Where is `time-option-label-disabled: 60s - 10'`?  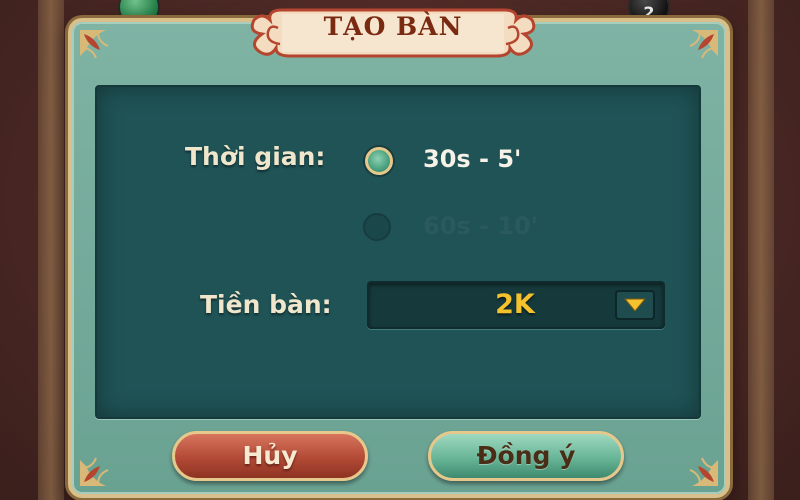 time-option-label-disabled: 60s - 10' is located at coordinates (481, 226).